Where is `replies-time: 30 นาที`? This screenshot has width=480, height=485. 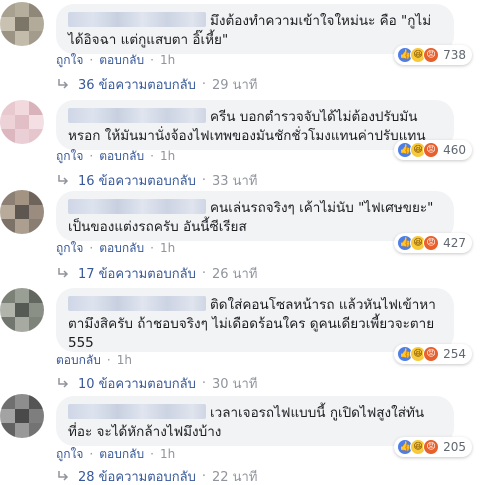 replies-time: 30 นาที is located at coordinates (234, 384).